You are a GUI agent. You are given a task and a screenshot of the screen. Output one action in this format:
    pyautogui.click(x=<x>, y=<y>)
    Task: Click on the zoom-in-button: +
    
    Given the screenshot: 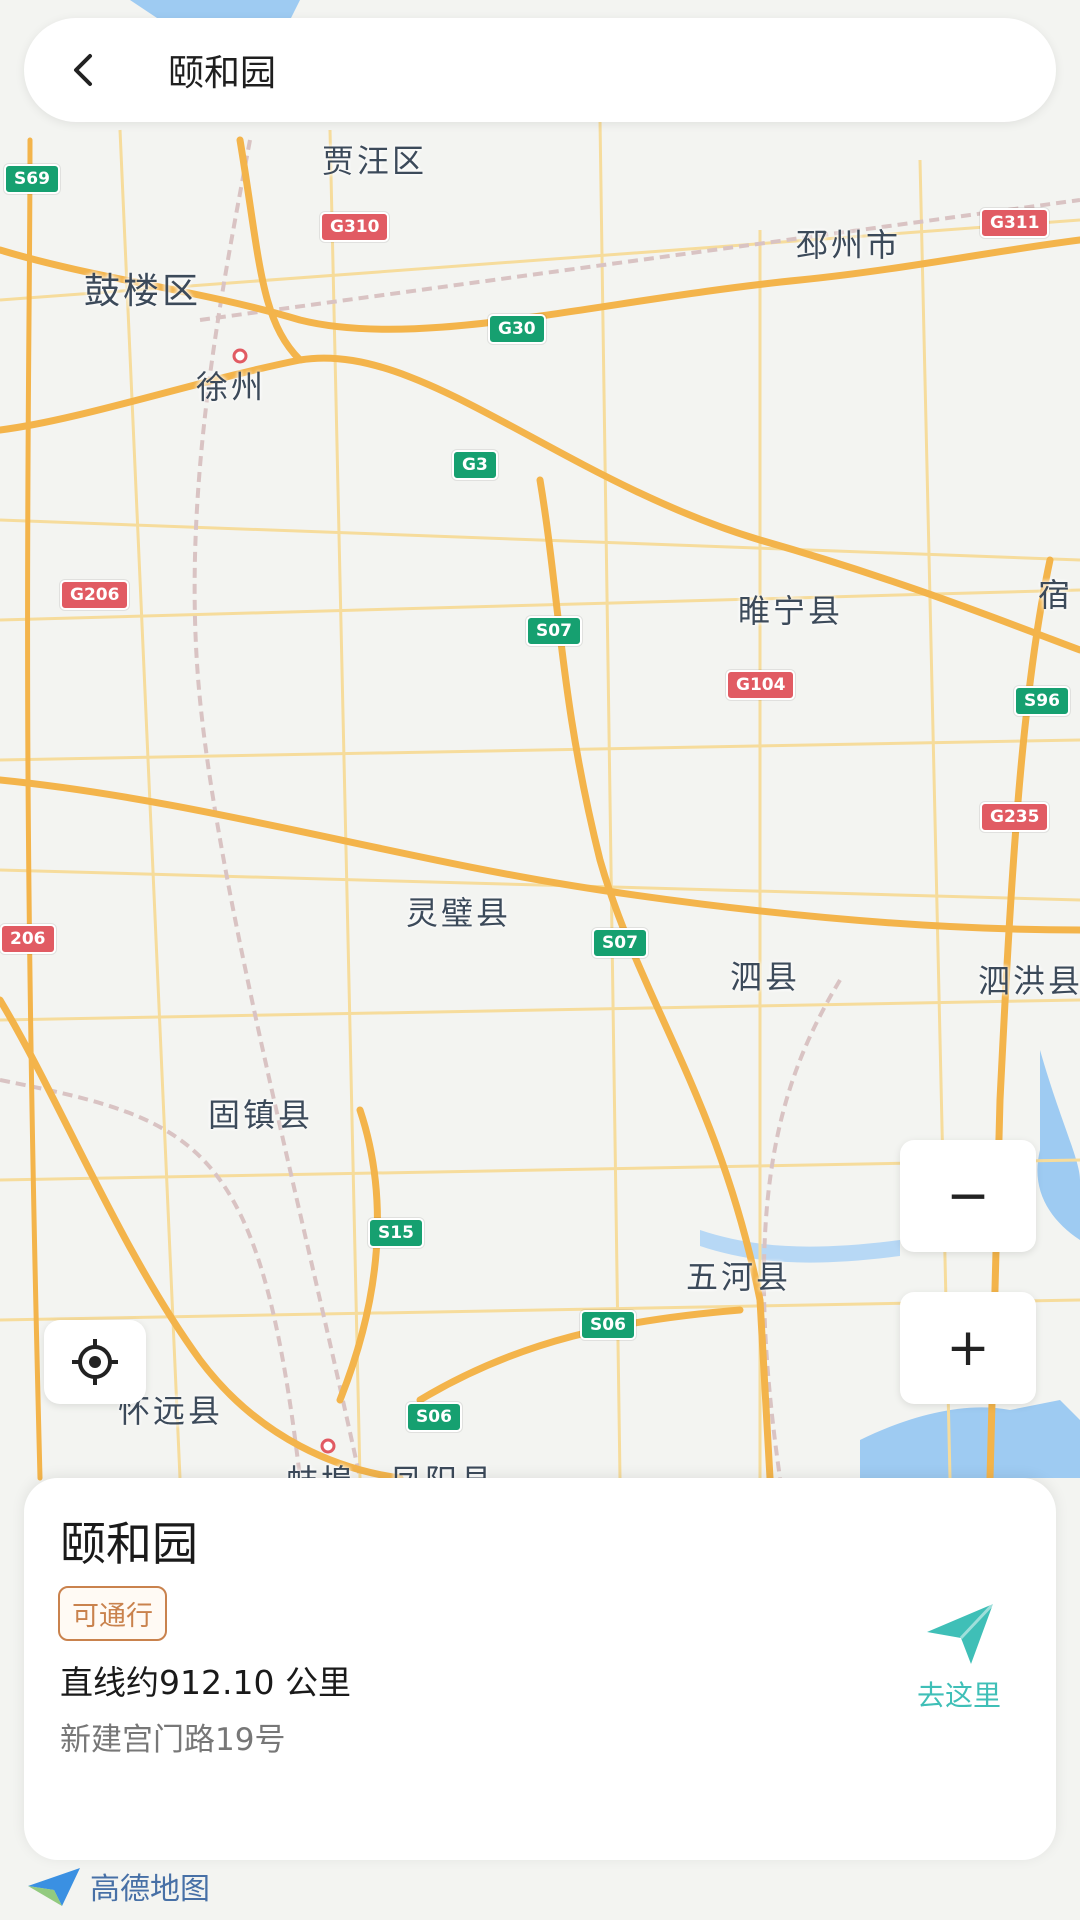 What is the action you would take?
    pyautogui.click(x=968, y=1348)
    